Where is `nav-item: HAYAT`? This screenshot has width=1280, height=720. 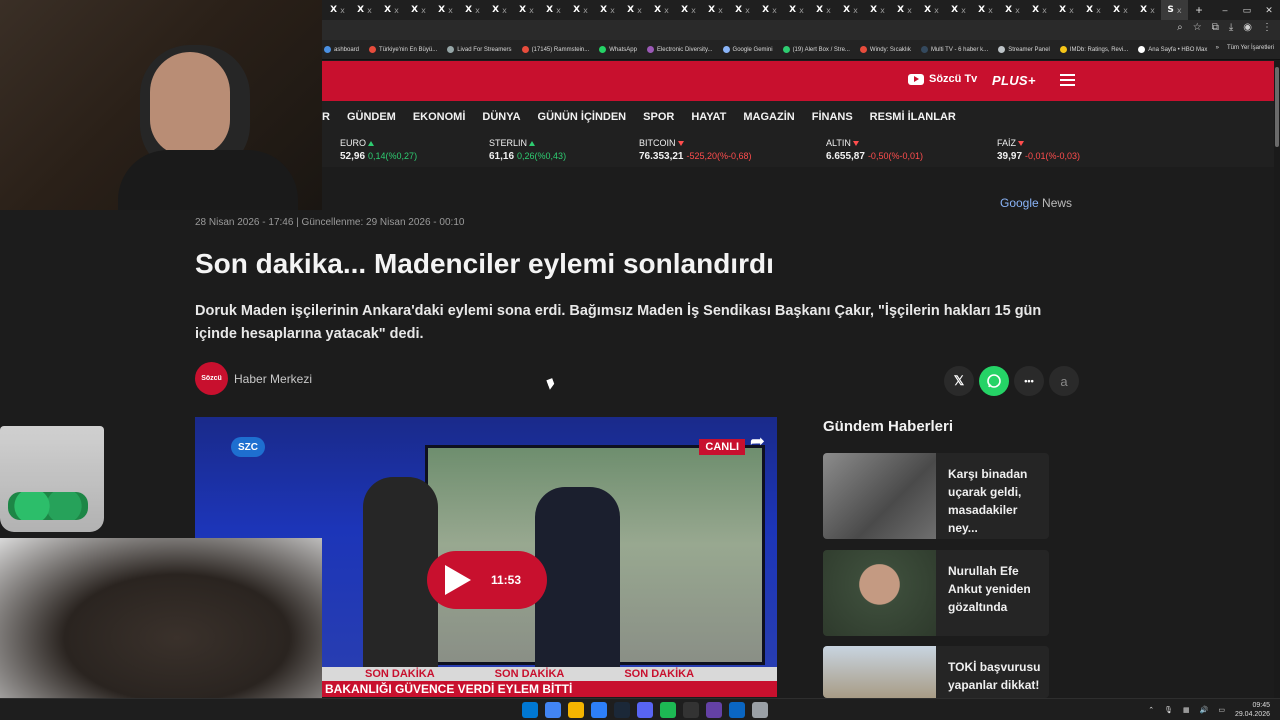 nav-item: HAYAT is located at coordinates (708, 117).